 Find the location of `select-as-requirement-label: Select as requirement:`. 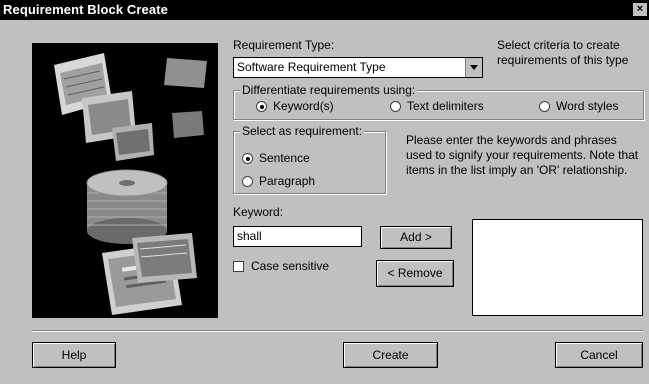

select-as-requirement-label: Select as requirement: is located at coordinates (302, 131).